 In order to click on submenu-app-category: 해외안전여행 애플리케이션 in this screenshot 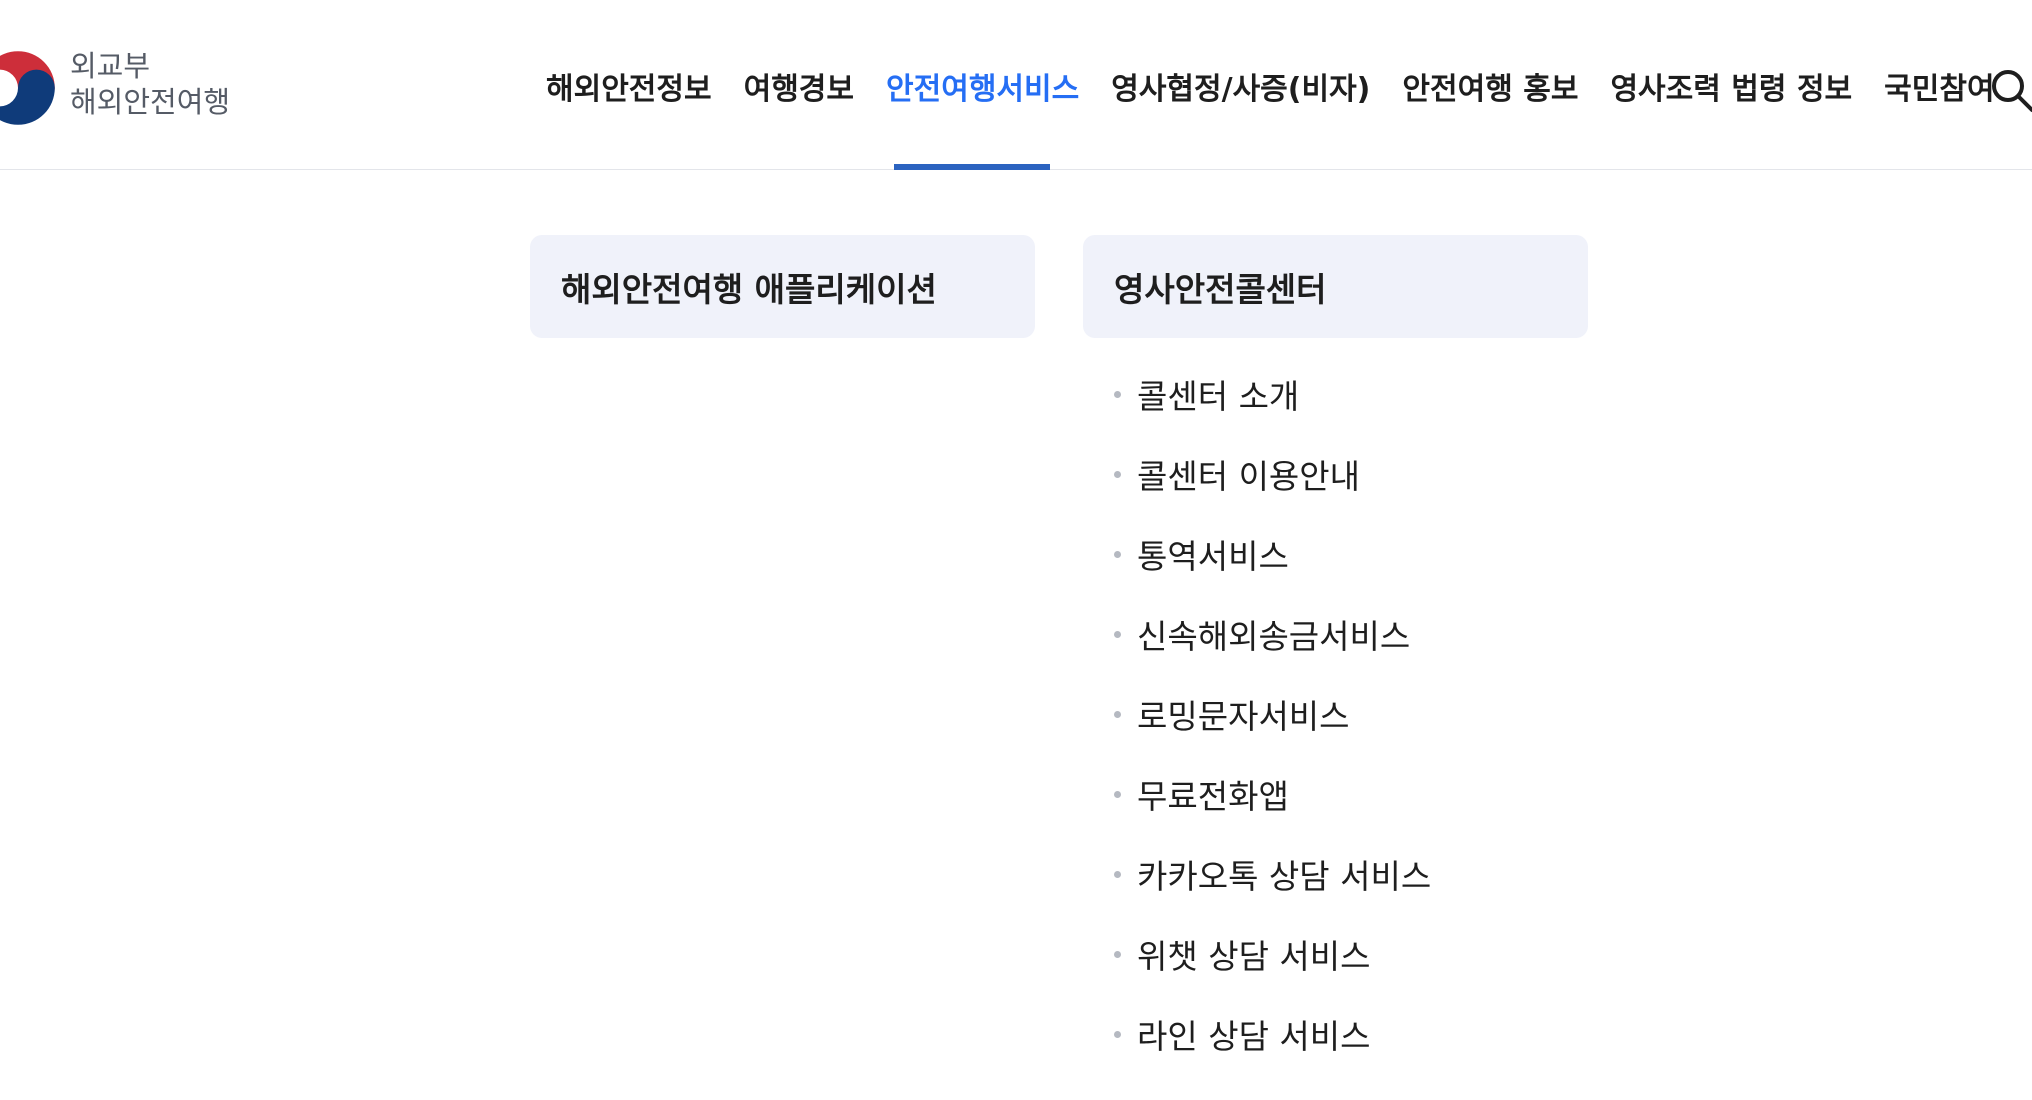, I will do `click(782, 286)`.